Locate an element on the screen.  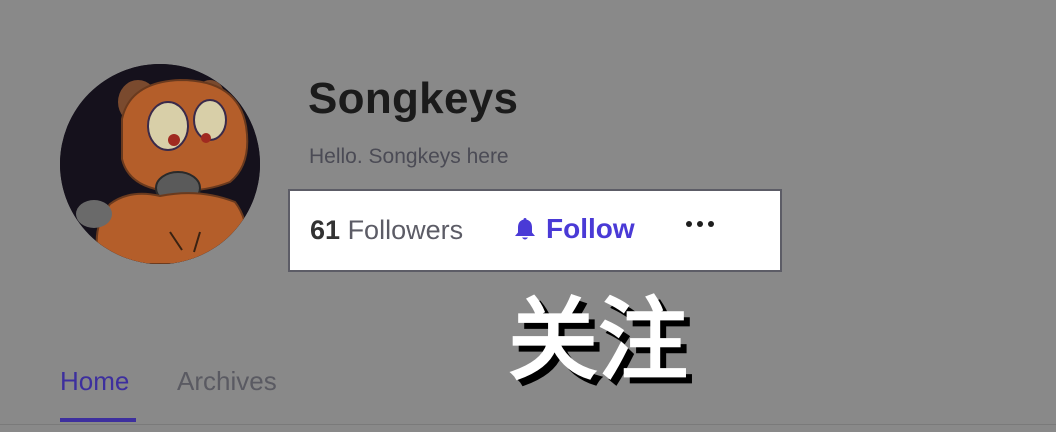
profile-bio: Hello. Songkeys here is located at coordinates (409, 156).